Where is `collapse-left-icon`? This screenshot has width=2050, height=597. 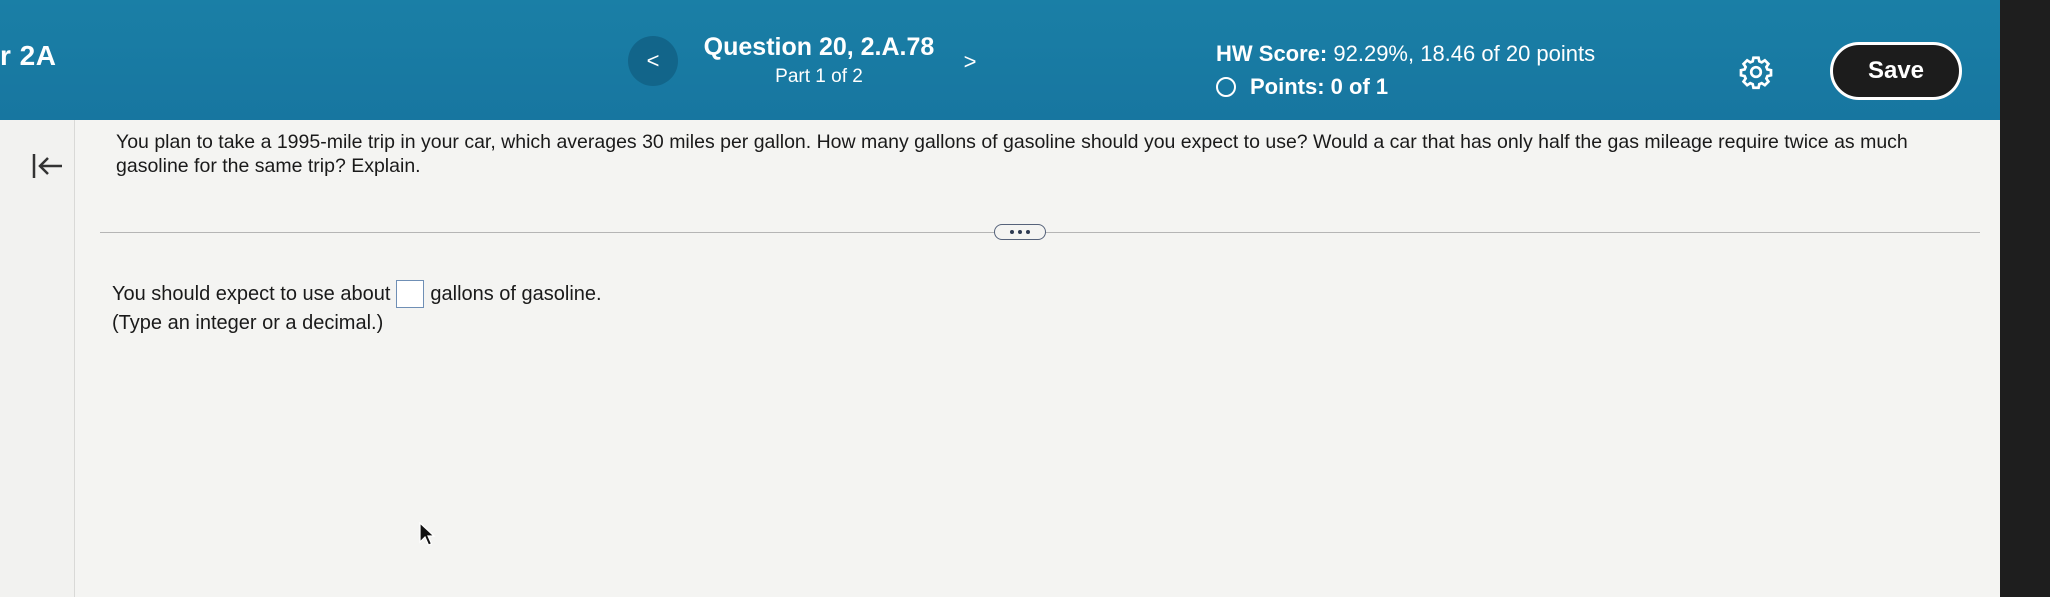
collapse-left-icon is located at coordinates (48, 166).